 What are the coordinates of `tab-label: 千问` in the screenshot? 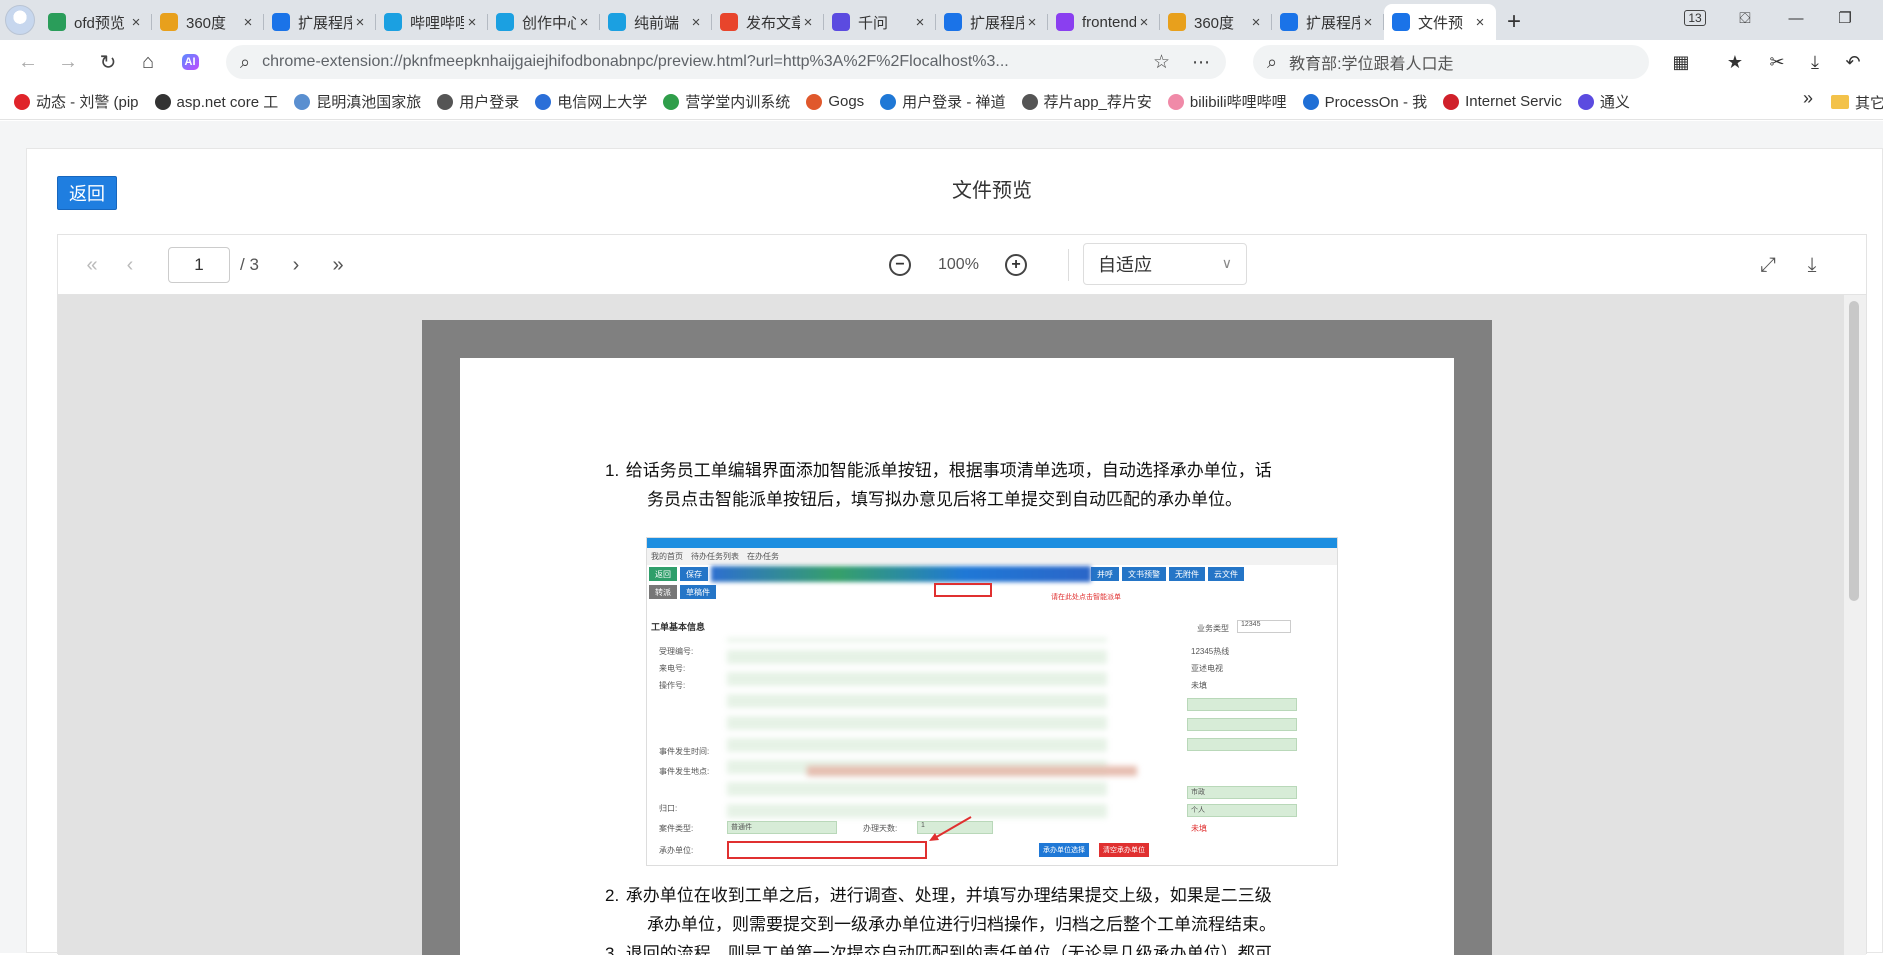 It's located at (873, 23).